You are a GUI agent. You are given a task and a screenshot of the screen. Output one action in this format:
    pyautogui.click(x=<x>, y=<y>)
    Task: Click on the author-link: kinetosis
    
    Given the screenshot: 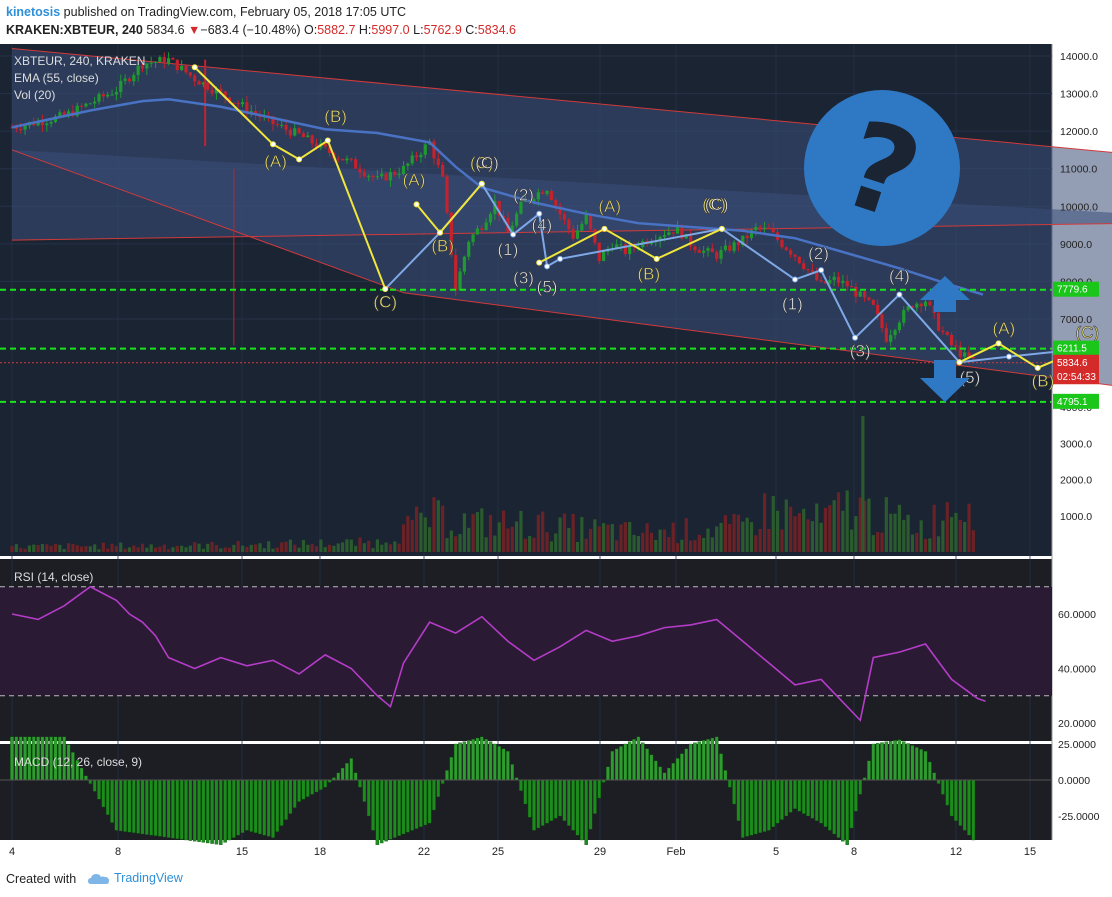 What is the action you would take?
    pyautogui.click(x=33, y=12)
    